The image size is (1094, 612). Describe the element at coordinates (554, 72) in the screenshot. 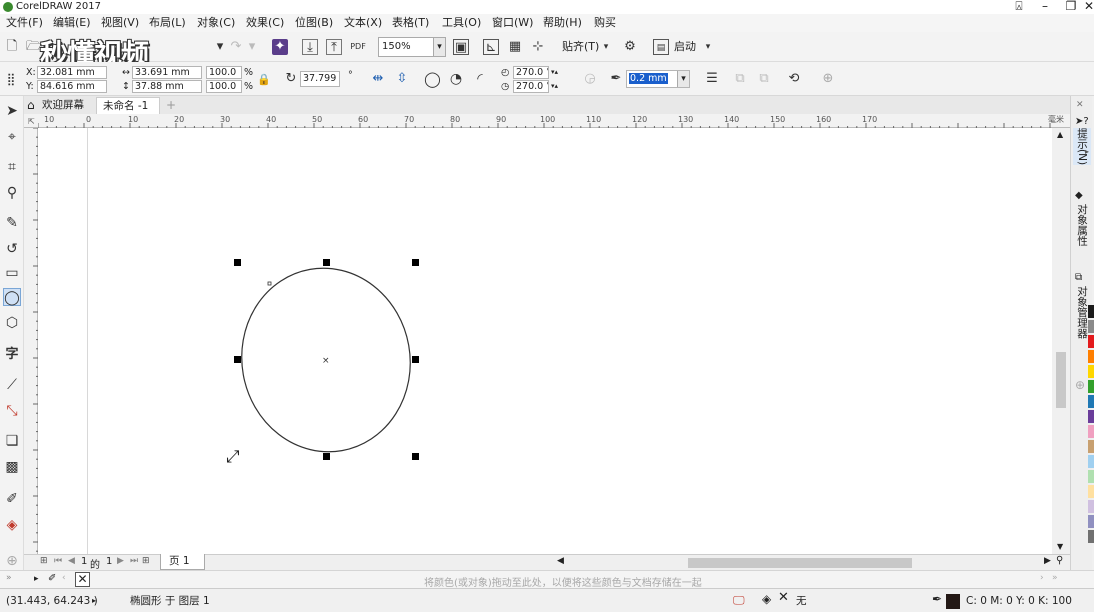

I see `start-angle-spin-icon: ▾▴` at that location.